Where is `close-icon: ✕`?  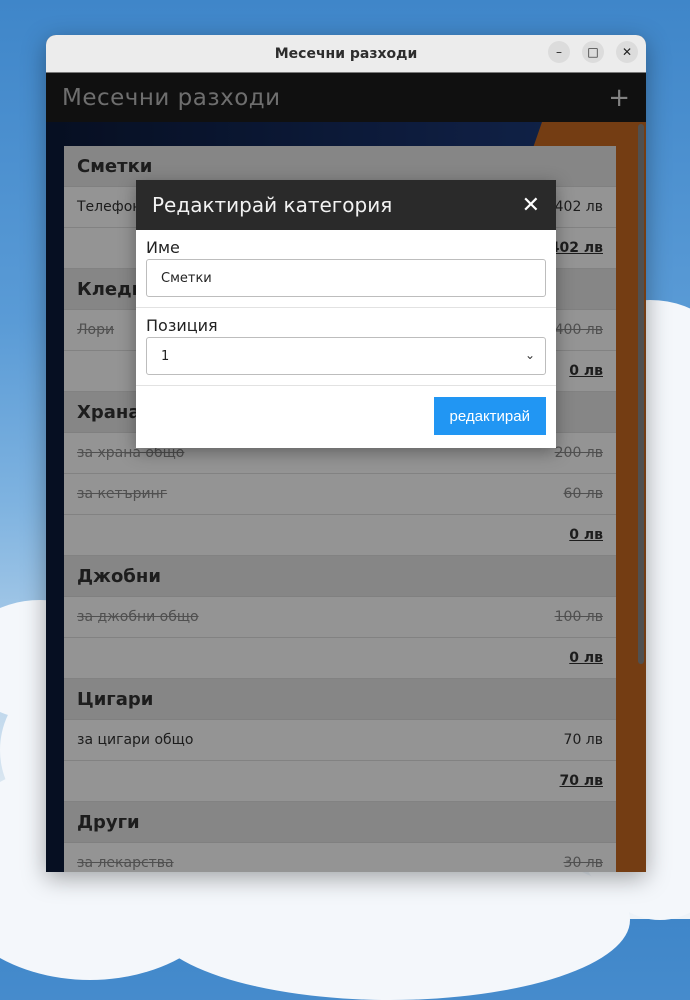
close-icon: ✕ is located at coordinates (531, 205).